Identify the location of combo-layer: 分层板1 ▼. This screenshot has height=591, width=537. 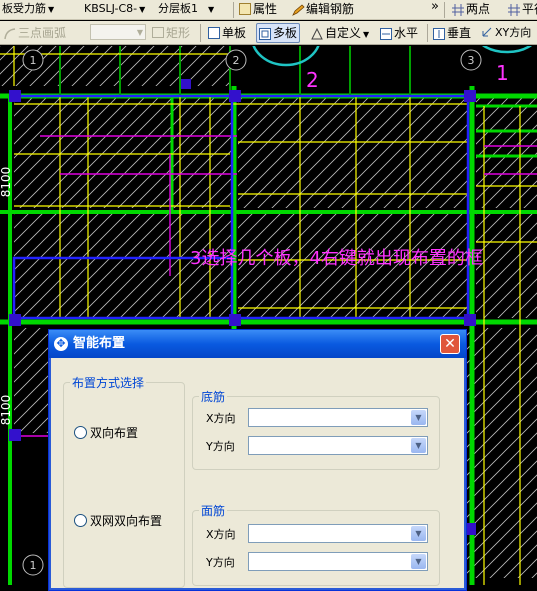
(186, 9).